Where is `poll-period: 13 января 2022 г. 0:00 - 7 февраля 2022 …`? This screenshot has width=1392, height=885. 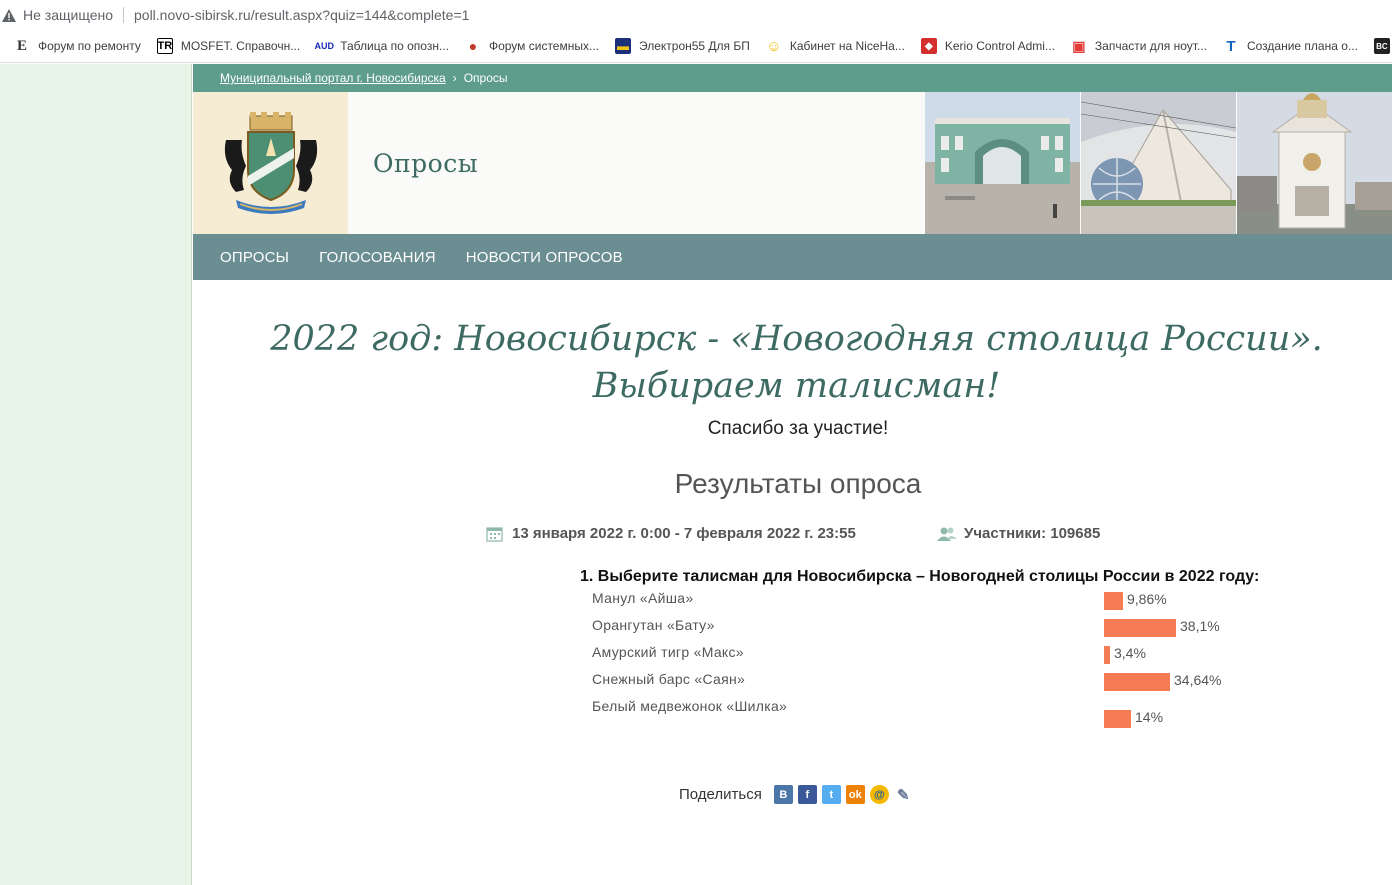
poll-period: 13 января 2022 г. 0:00 - 7 февраля 2022 … is located at coordinates (671, 533).